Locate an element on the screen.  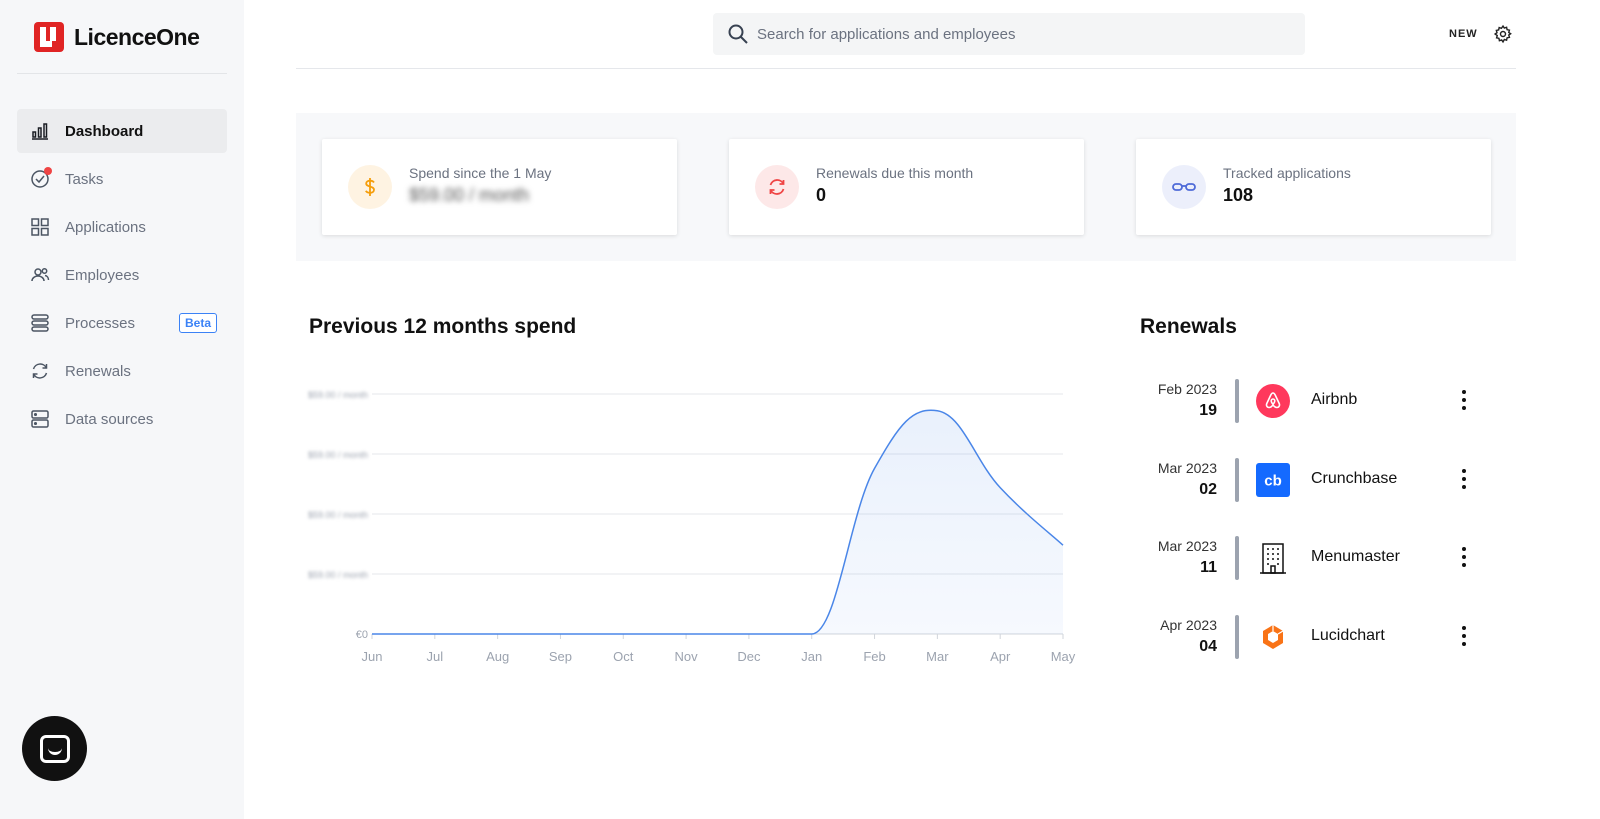
stat-value: $59.00 / month is located at coordinates (469, 195).